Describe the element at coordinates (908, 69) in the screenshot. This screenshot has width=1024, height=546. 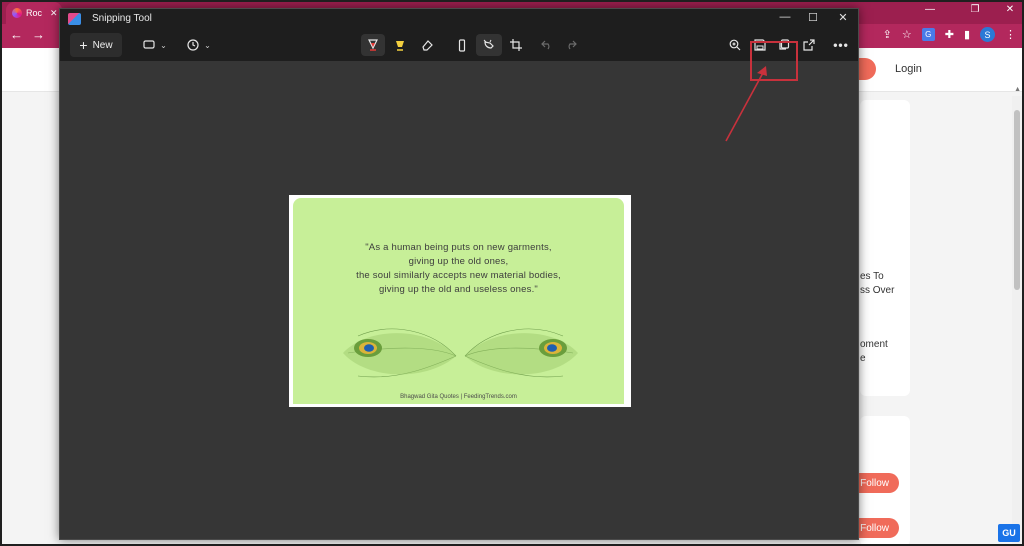
I see `login-link: Login` at that location.